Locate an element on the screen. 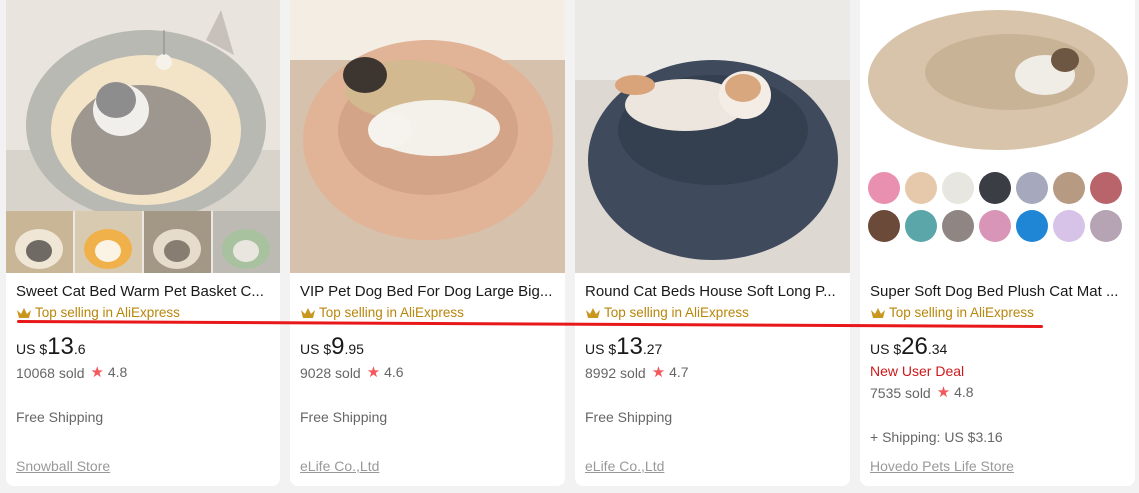 Image resolution: width=1139 pixels, height=493 pixels. price-integer: 26 is located at coordinates (914, 346).